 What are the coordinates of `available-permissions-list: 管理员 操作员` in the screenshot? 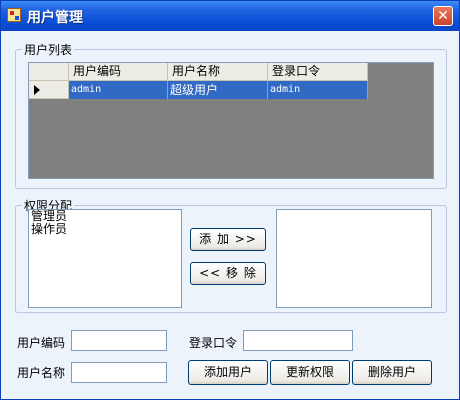 It's located at (105, 258).